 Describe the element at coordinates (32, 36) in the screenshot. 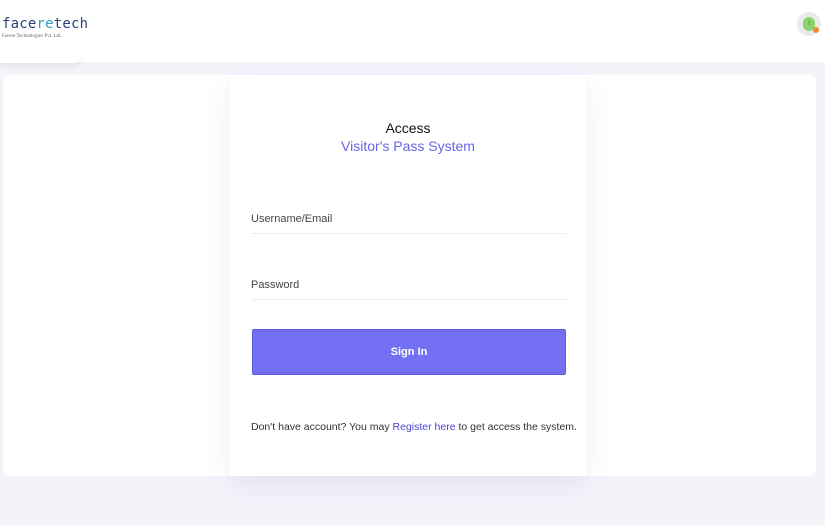

I see `logo-subtitle: Facere Technologies Pvt. Ltd.` at that location.